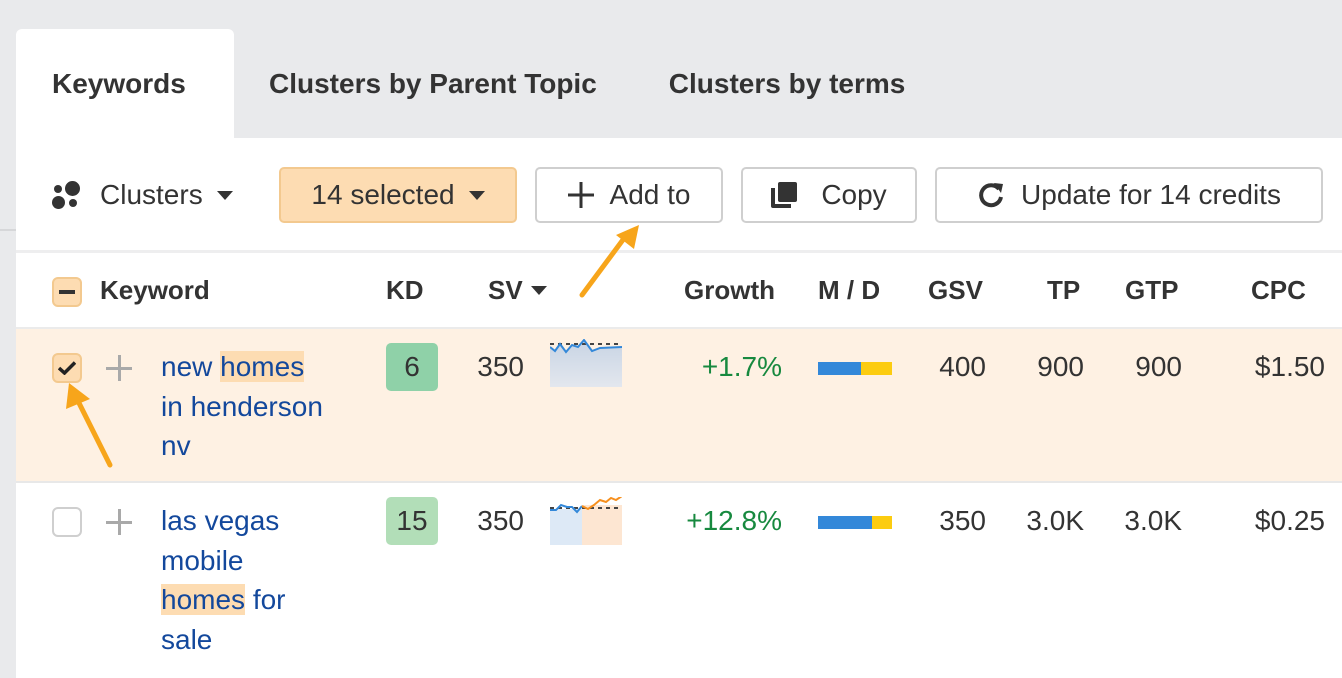  What do you see at coordinates (412, 521) in the screenshot?
I see `kd-badge: 15` at bounding box center [412, 521].